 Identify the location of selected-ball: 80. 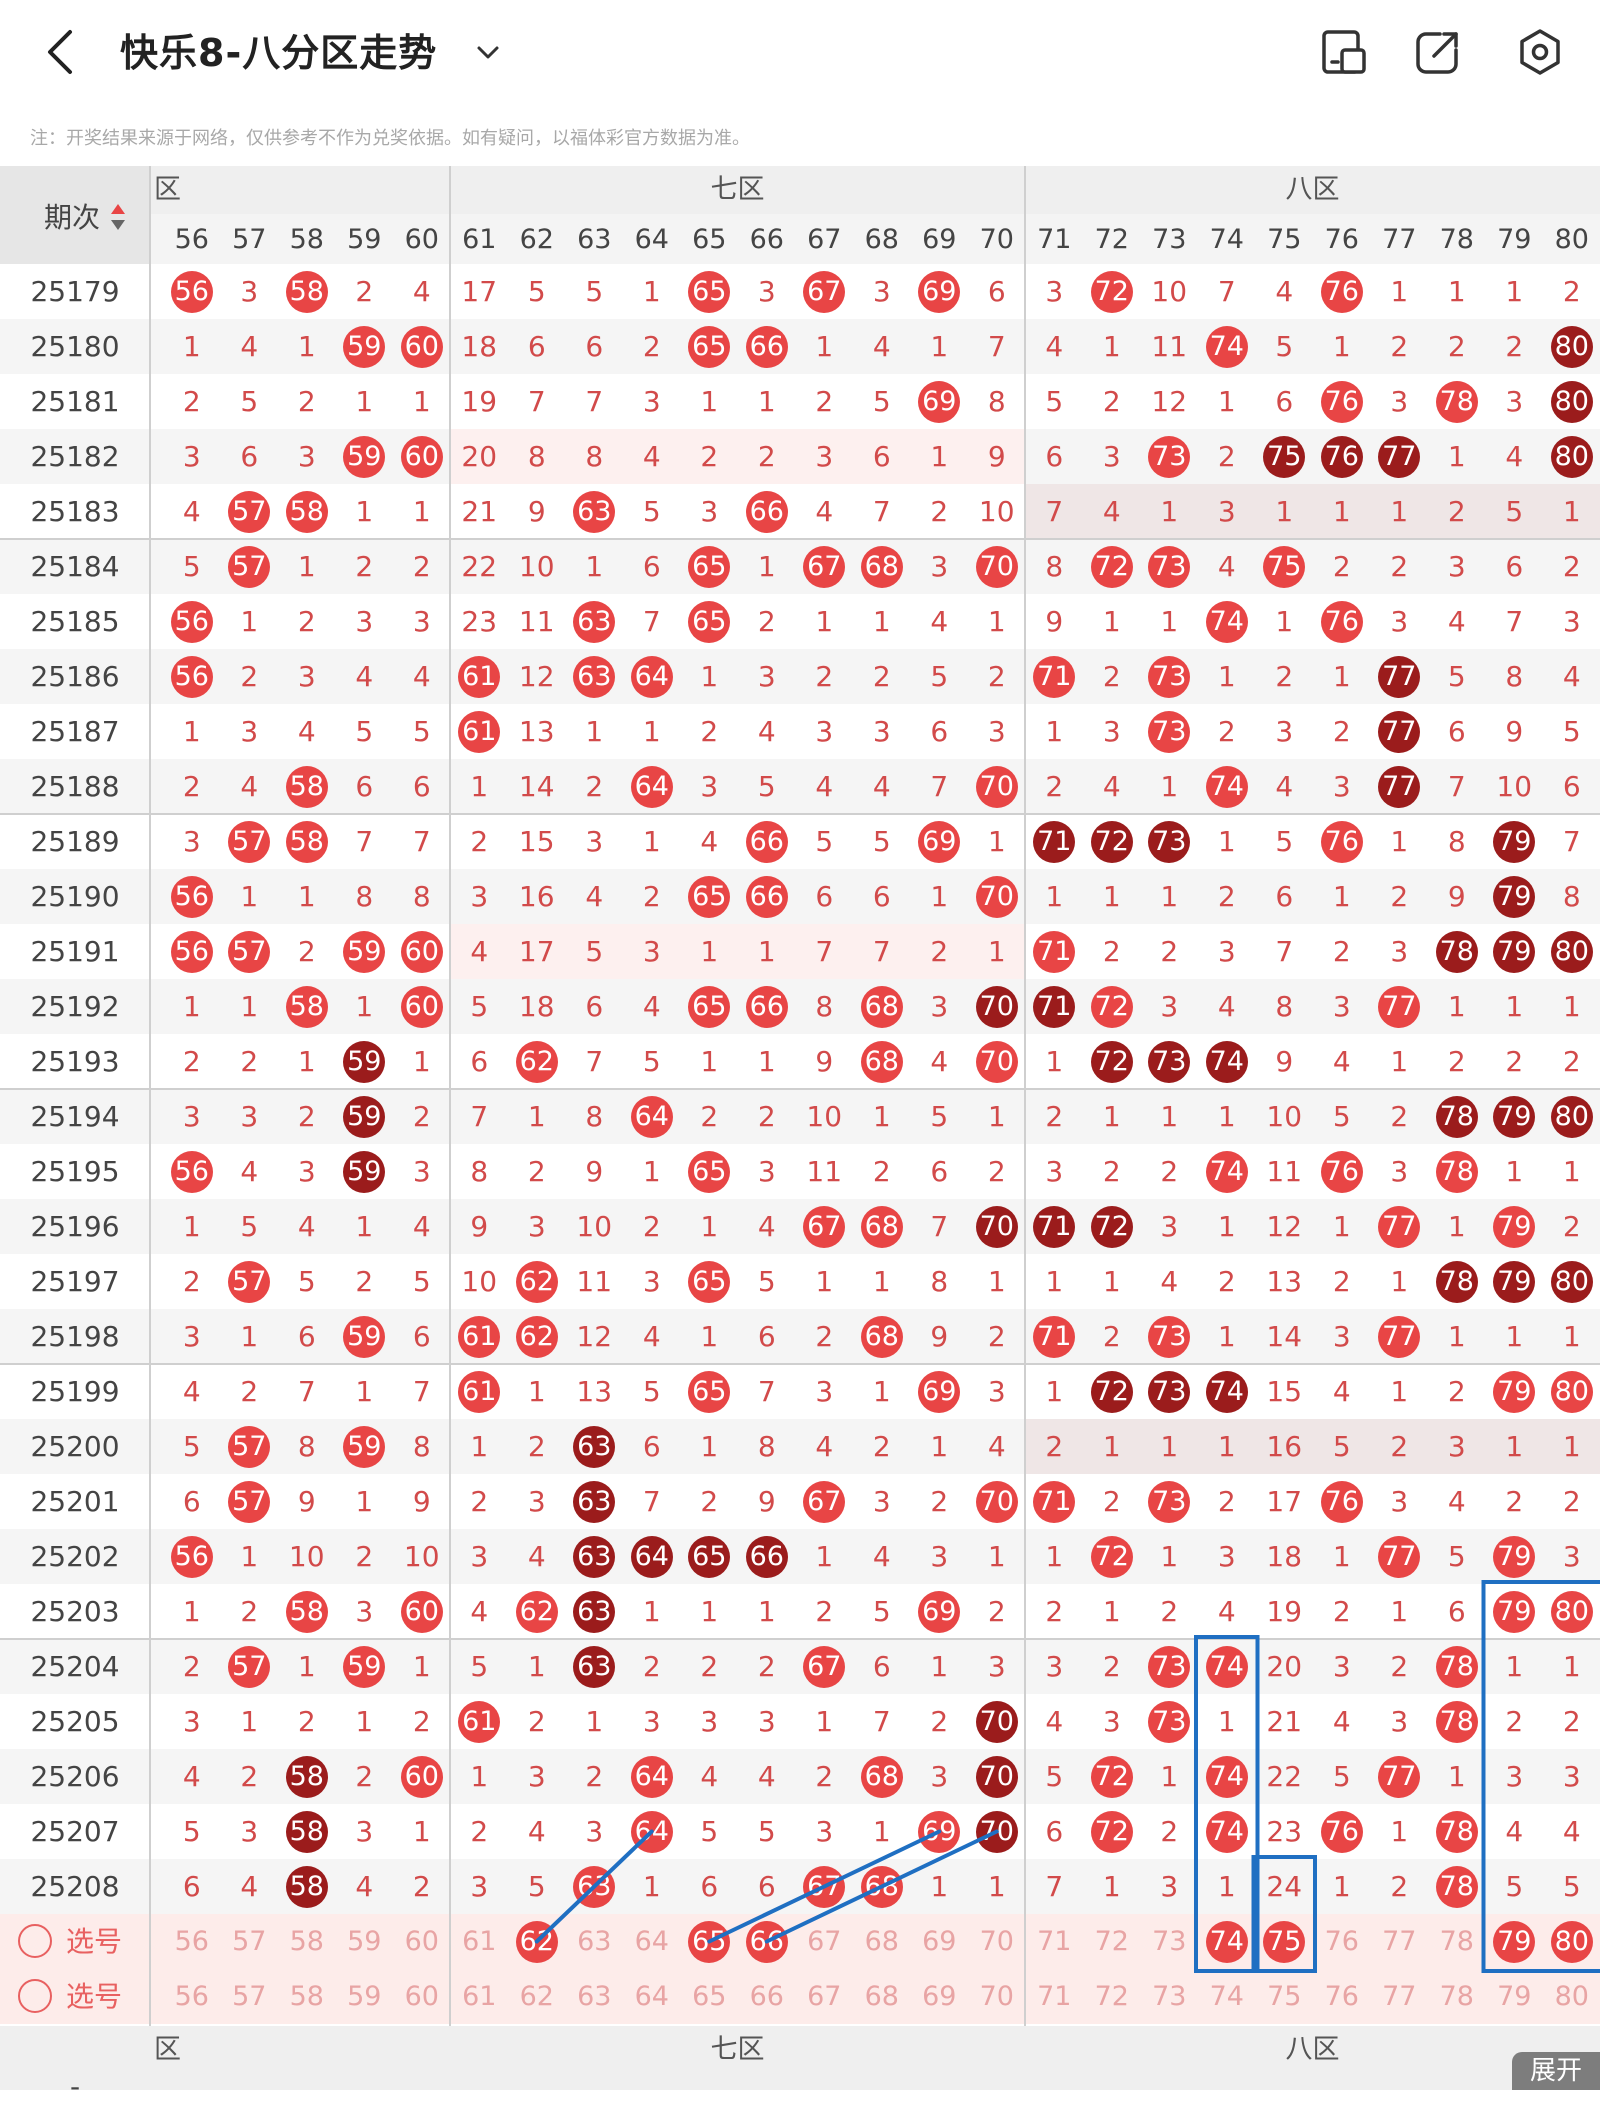
(1572, 1942).